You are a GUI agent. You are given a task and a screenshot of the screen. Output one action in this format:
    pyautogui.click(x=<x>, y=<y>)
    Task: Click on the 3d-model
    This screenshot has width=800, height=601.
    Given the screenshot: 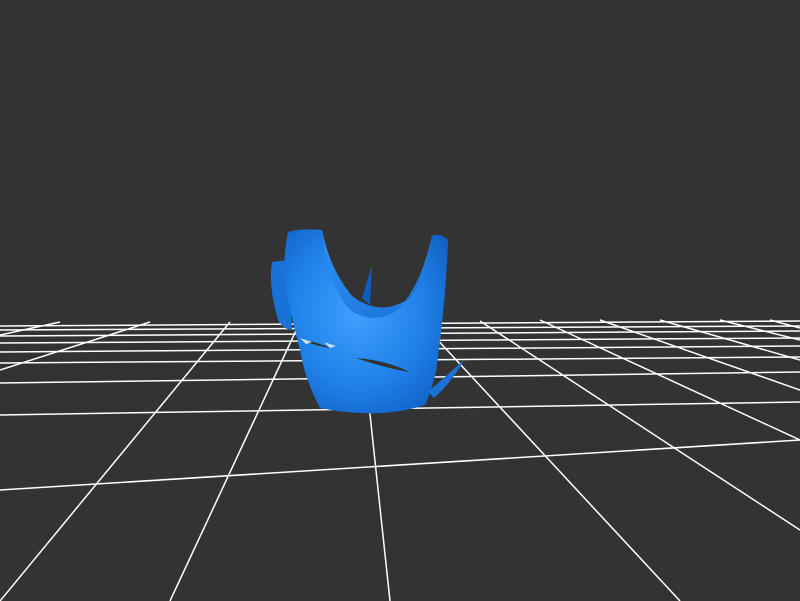 What is the action you would take?
    pyautogui.click(x=367, y=321)
    